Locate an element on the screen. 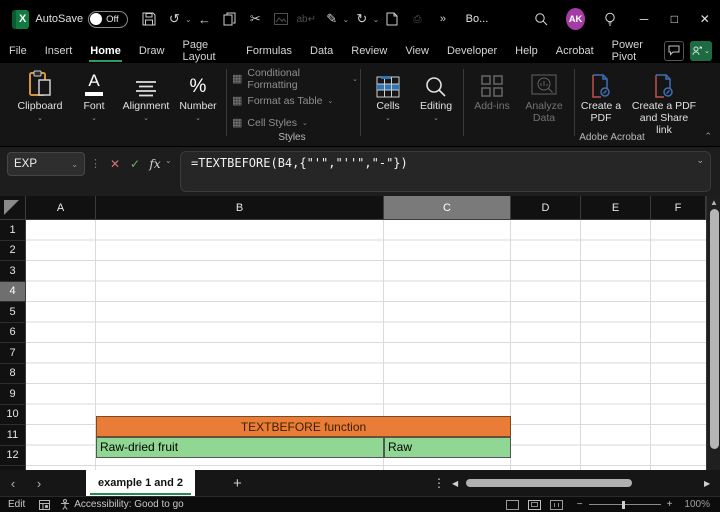 This screenshot has height=512, width=720. row-header-7: 7 is located at coordinates (13, 353).